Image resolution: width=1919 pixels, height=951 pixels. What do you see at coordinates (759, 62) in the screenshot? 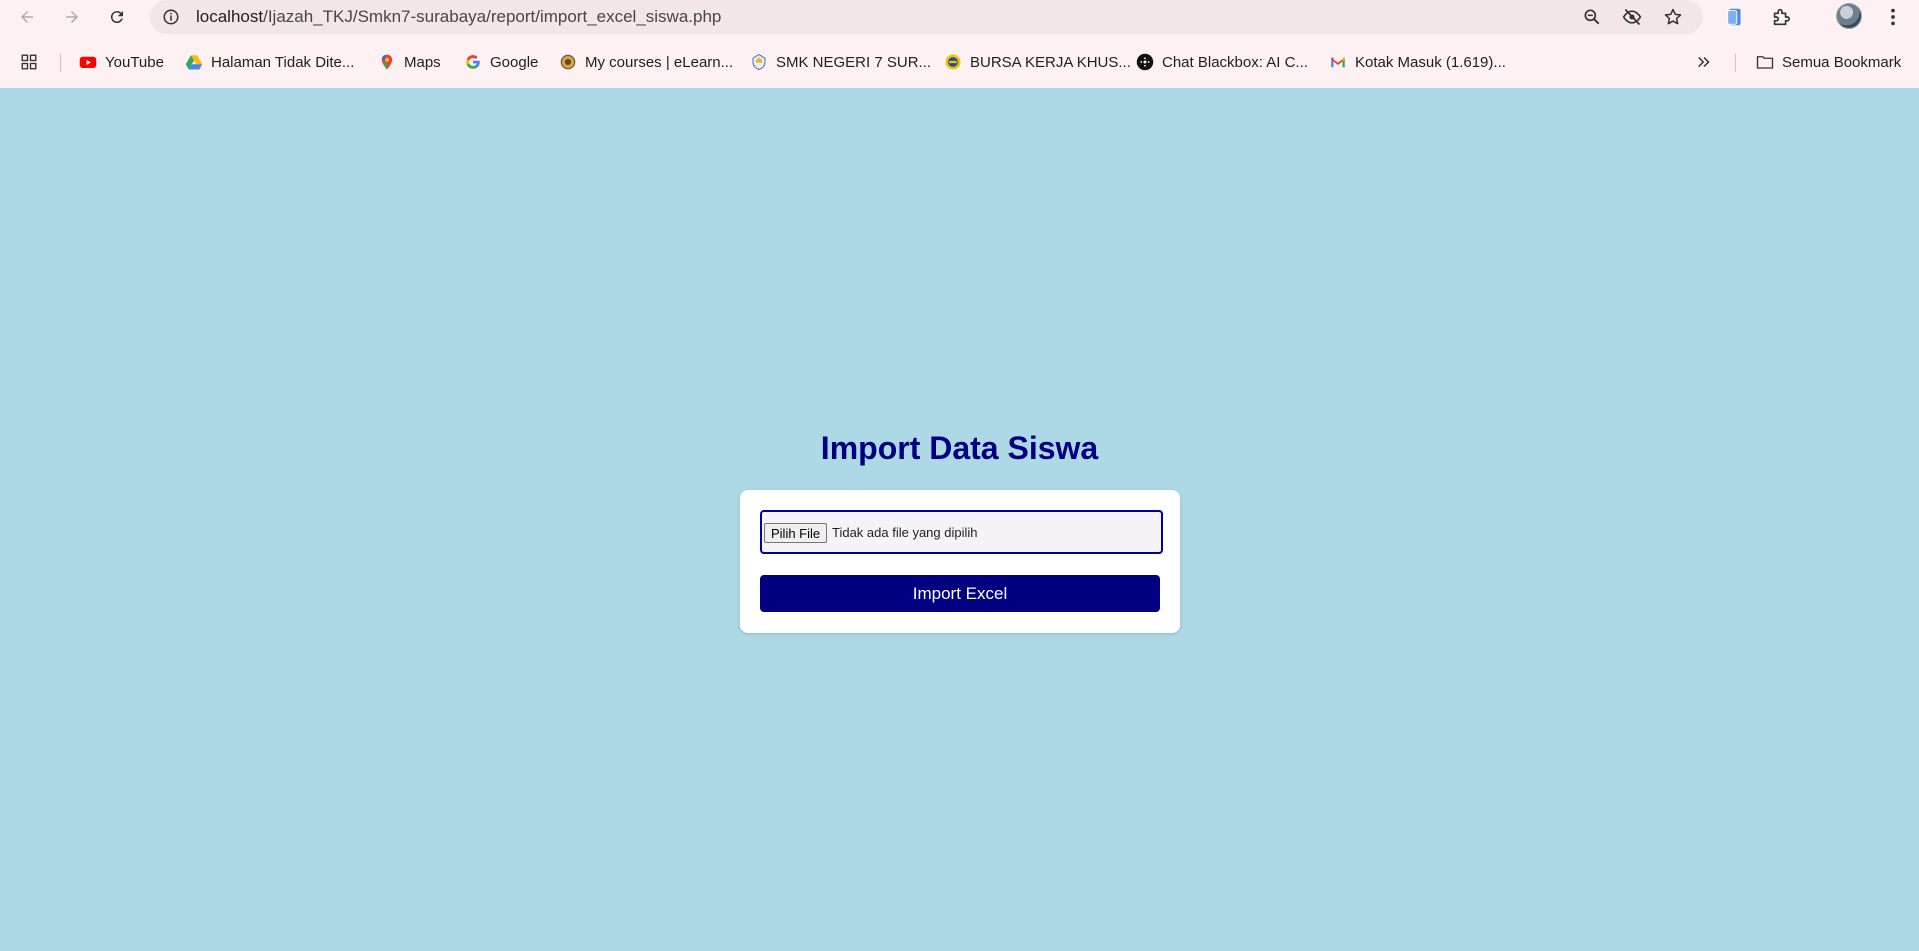
I see `school-icon` at bounding box center [759, 62].